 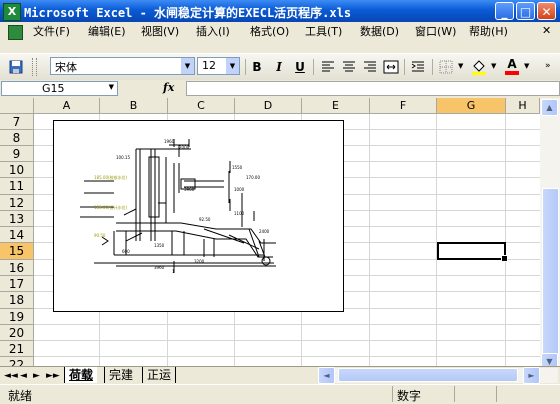 What do you see at coordinates (53, 88) in the screenshot?
I see `name-box-value: G15` at bounding box center [53, 88].